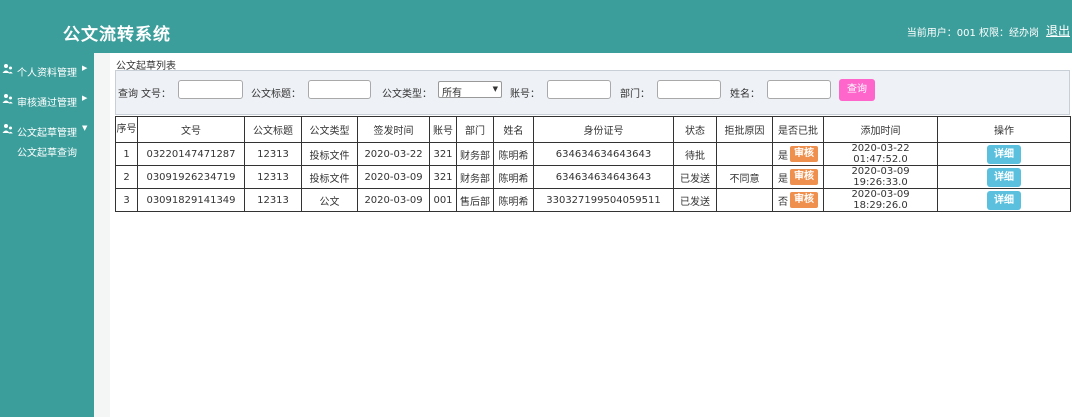 Image resolution: width=1072 pixels, height=417 pixels. Describe the element at coordinates (470, 90) in the screenshot. I see `doc-type-select: 所有 ▼` at that location.